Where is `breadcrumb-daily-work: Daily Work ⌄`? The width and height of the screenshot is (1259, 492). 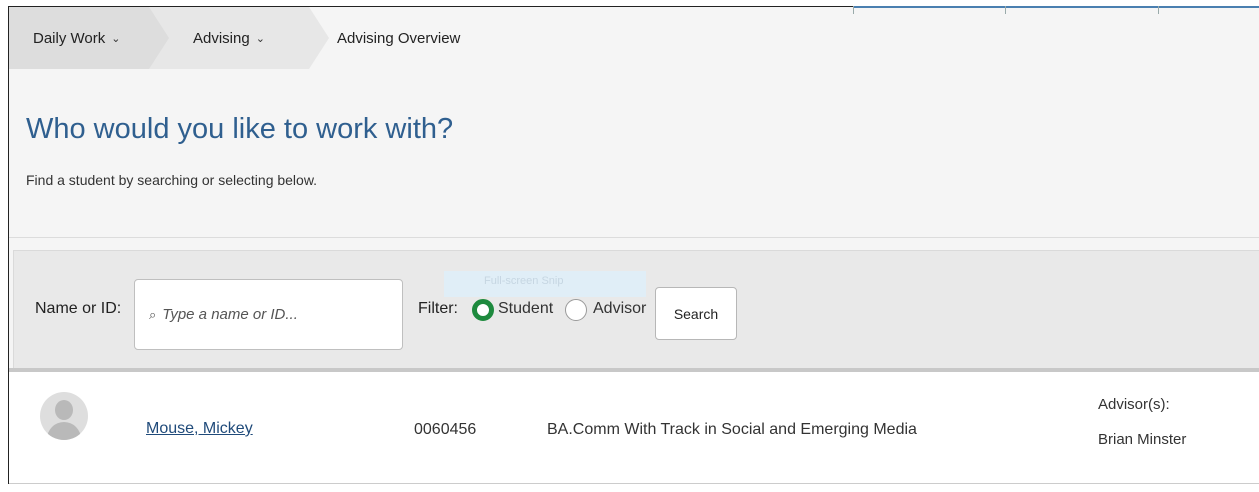 breadcrumb-daily-work: Daily Work ⌄ is located at coordinates (89, 38).